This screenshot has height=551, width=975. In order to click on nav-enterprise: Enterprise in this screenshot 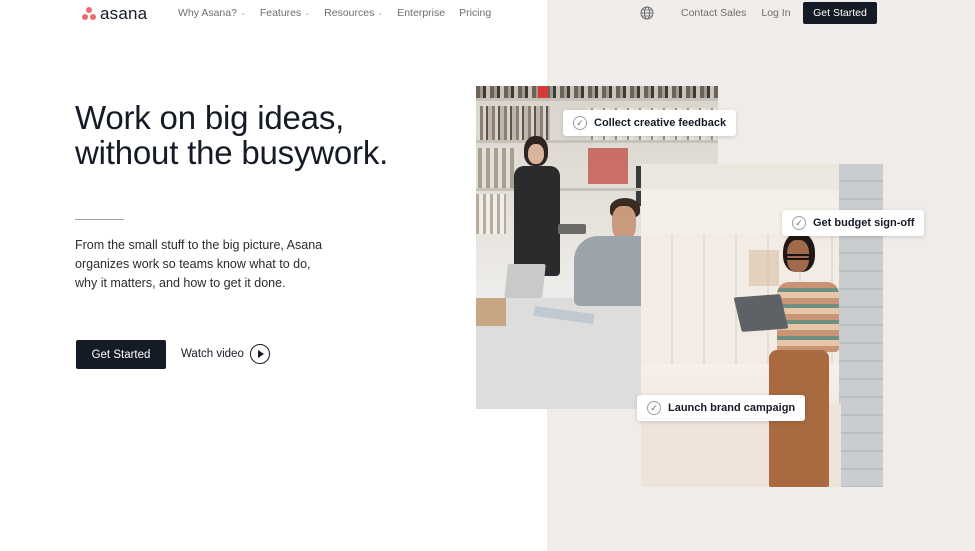, I will do `click(421, 13)`.